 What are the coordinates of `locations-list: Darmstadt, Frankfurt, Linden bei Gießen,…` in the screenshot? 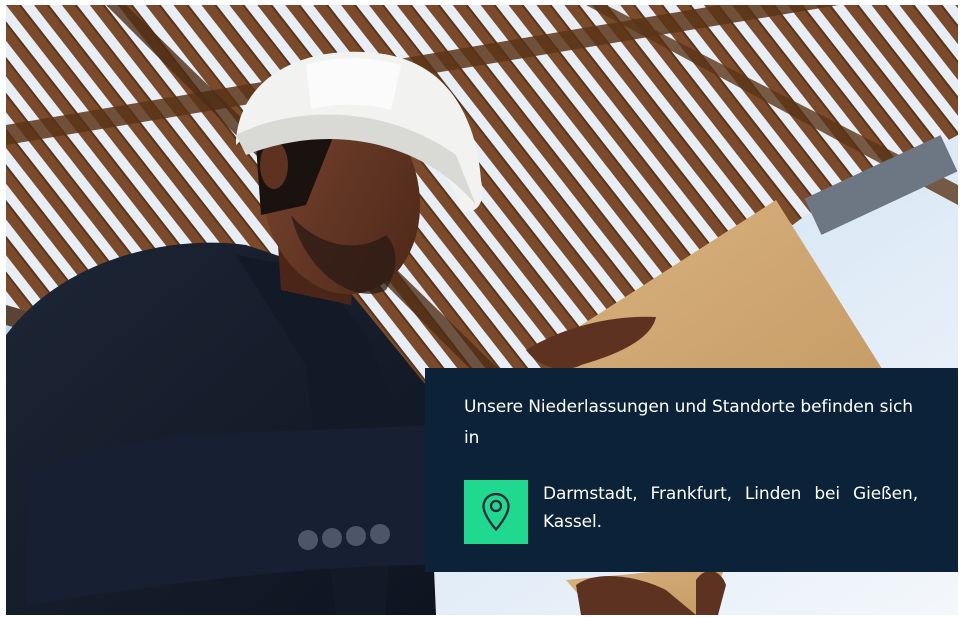 It's located at (730, 508).